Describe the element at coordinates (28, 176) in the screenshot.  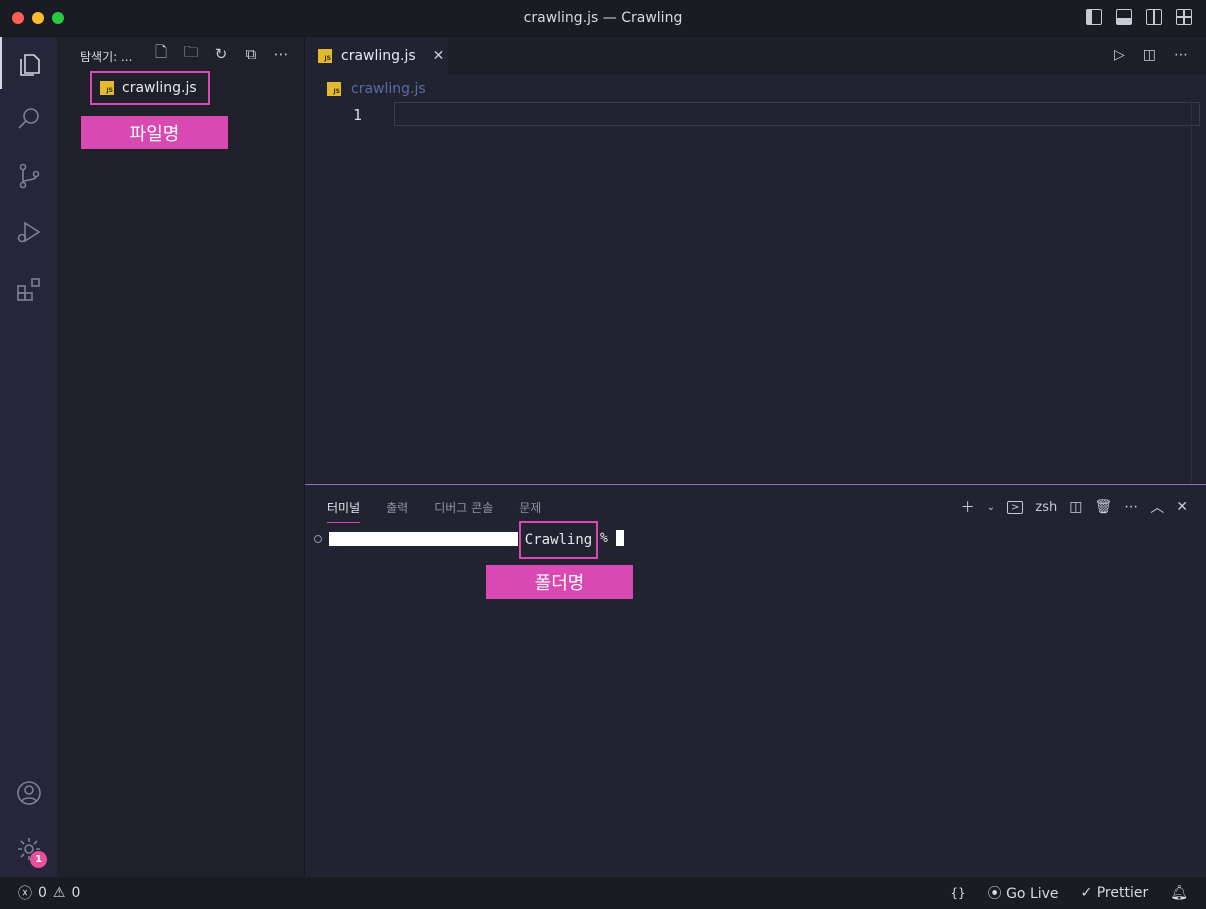
I see `source-control-icon` at that location.